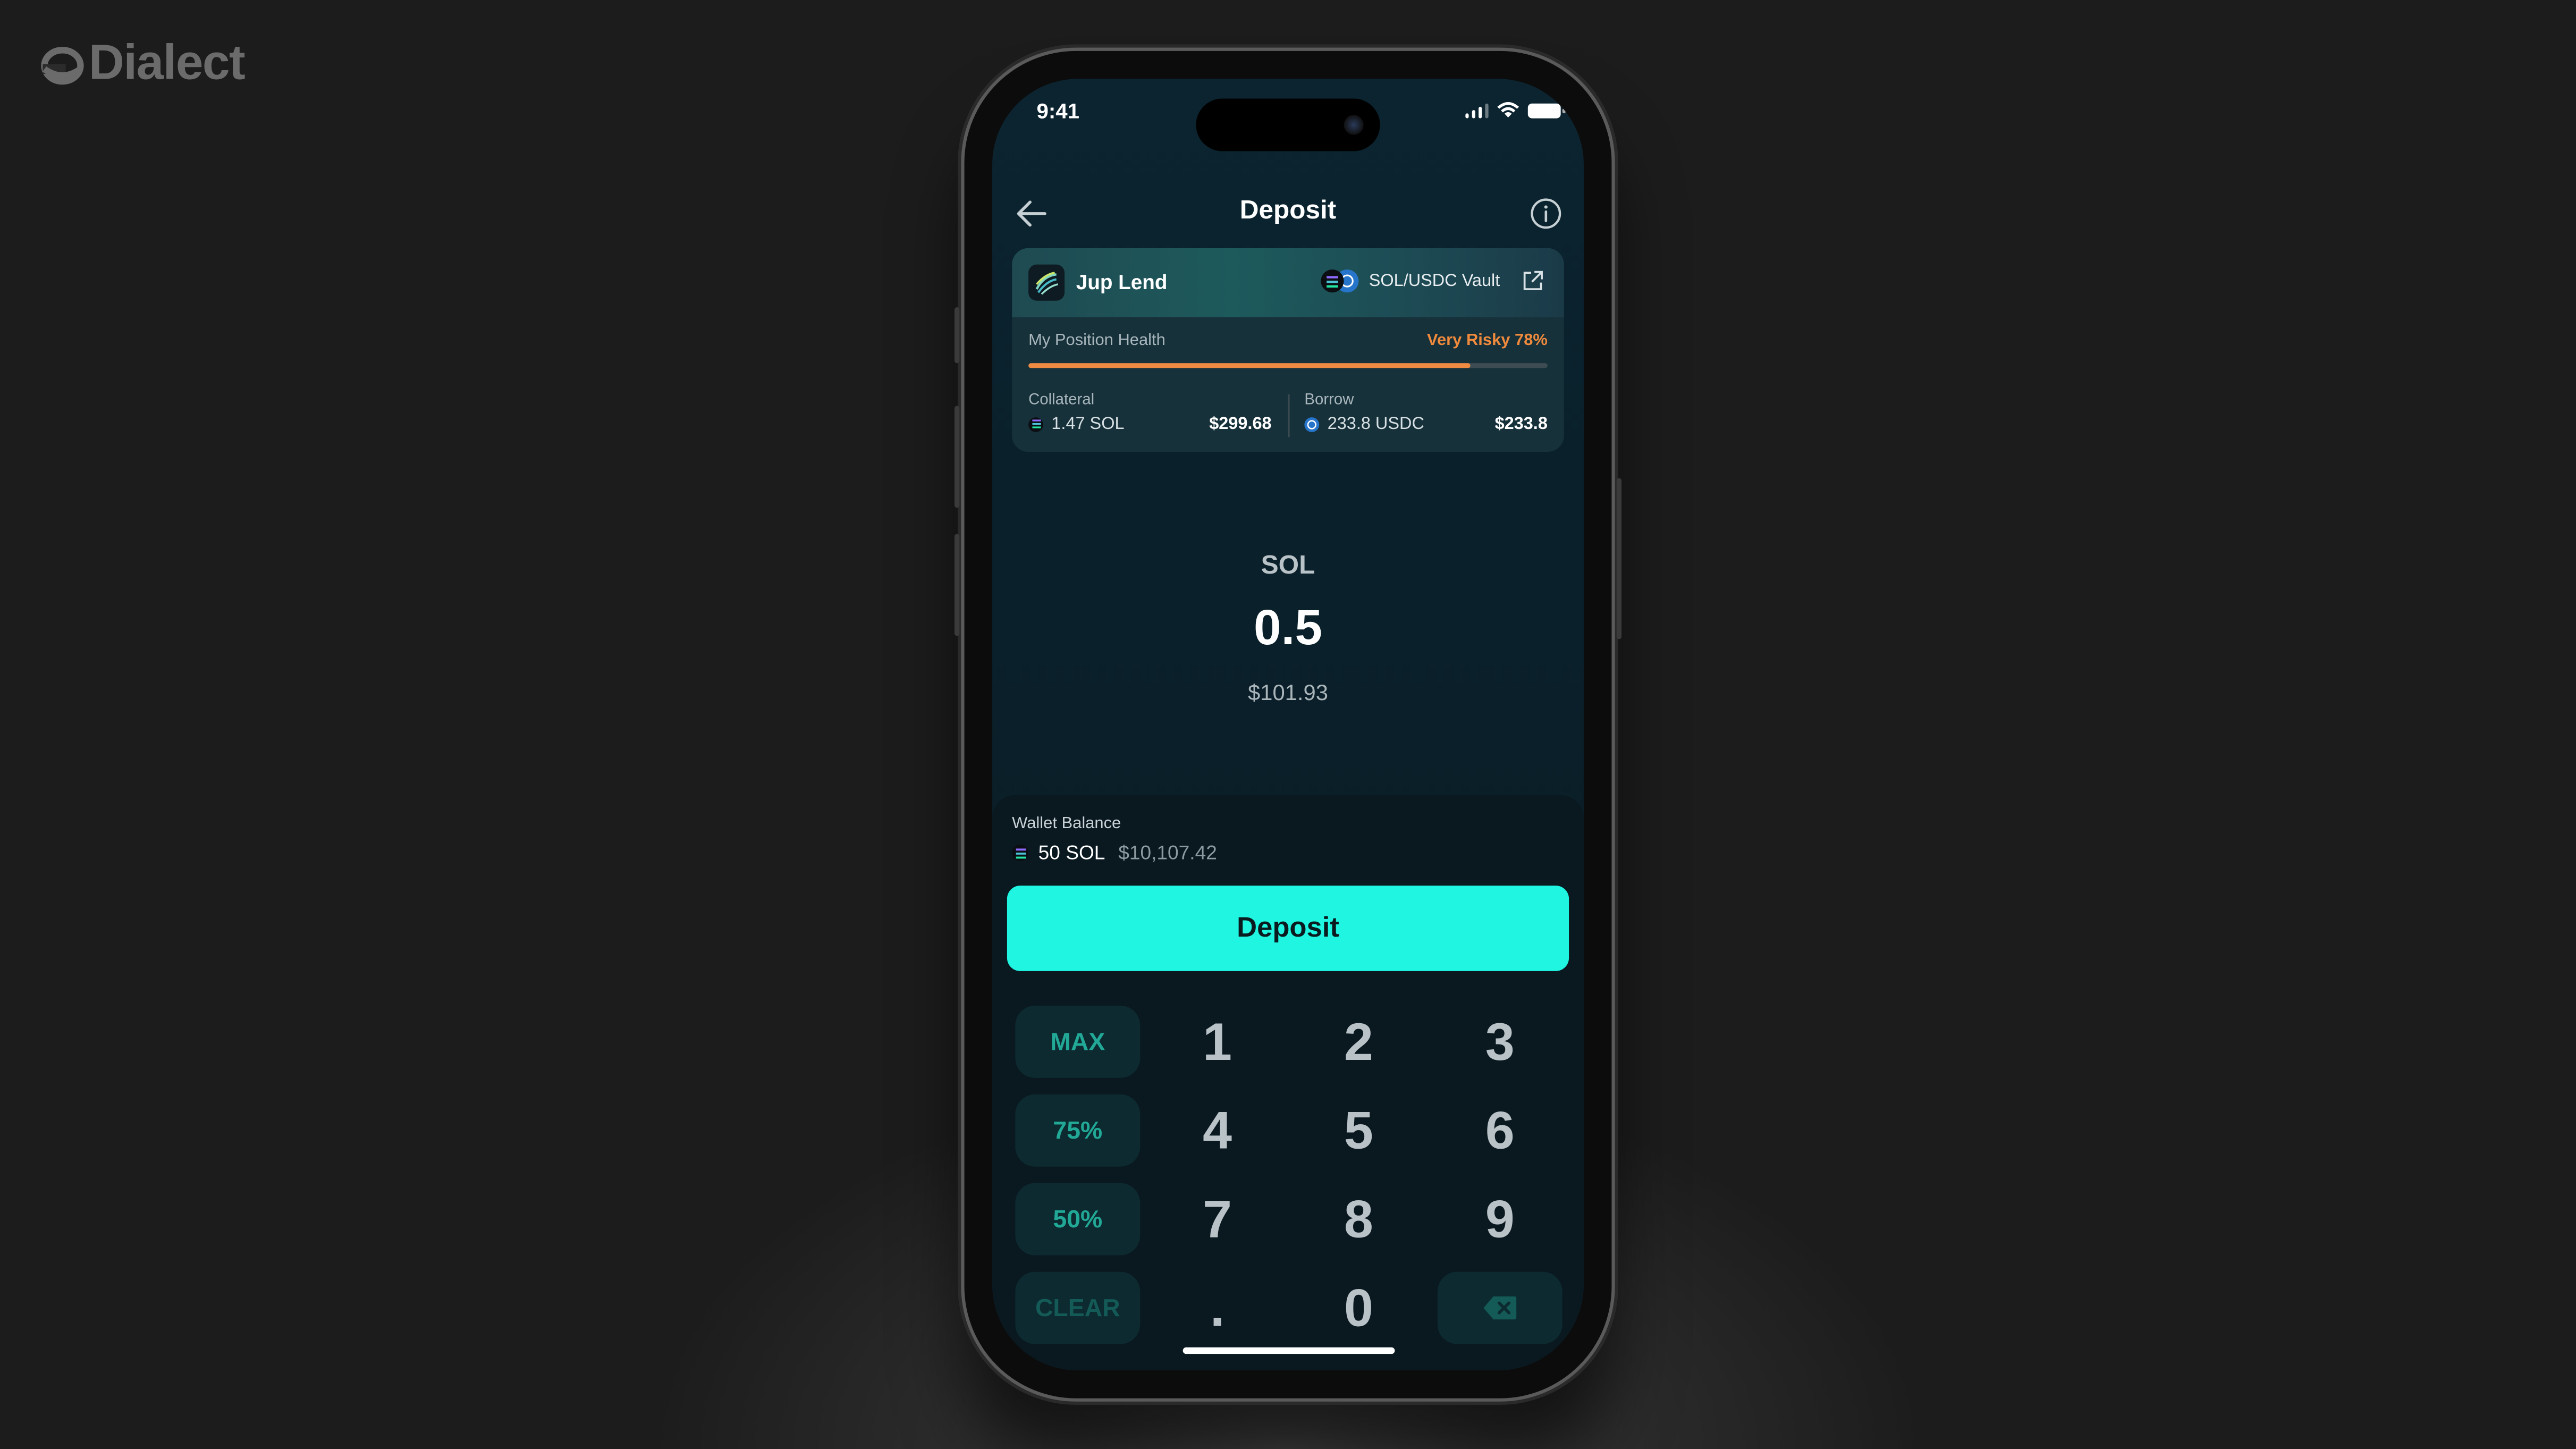  What do you see at coordinates (1249, 365) in the screenshot?
I see `health-bar-fill` at bounding box center [1249, 365].